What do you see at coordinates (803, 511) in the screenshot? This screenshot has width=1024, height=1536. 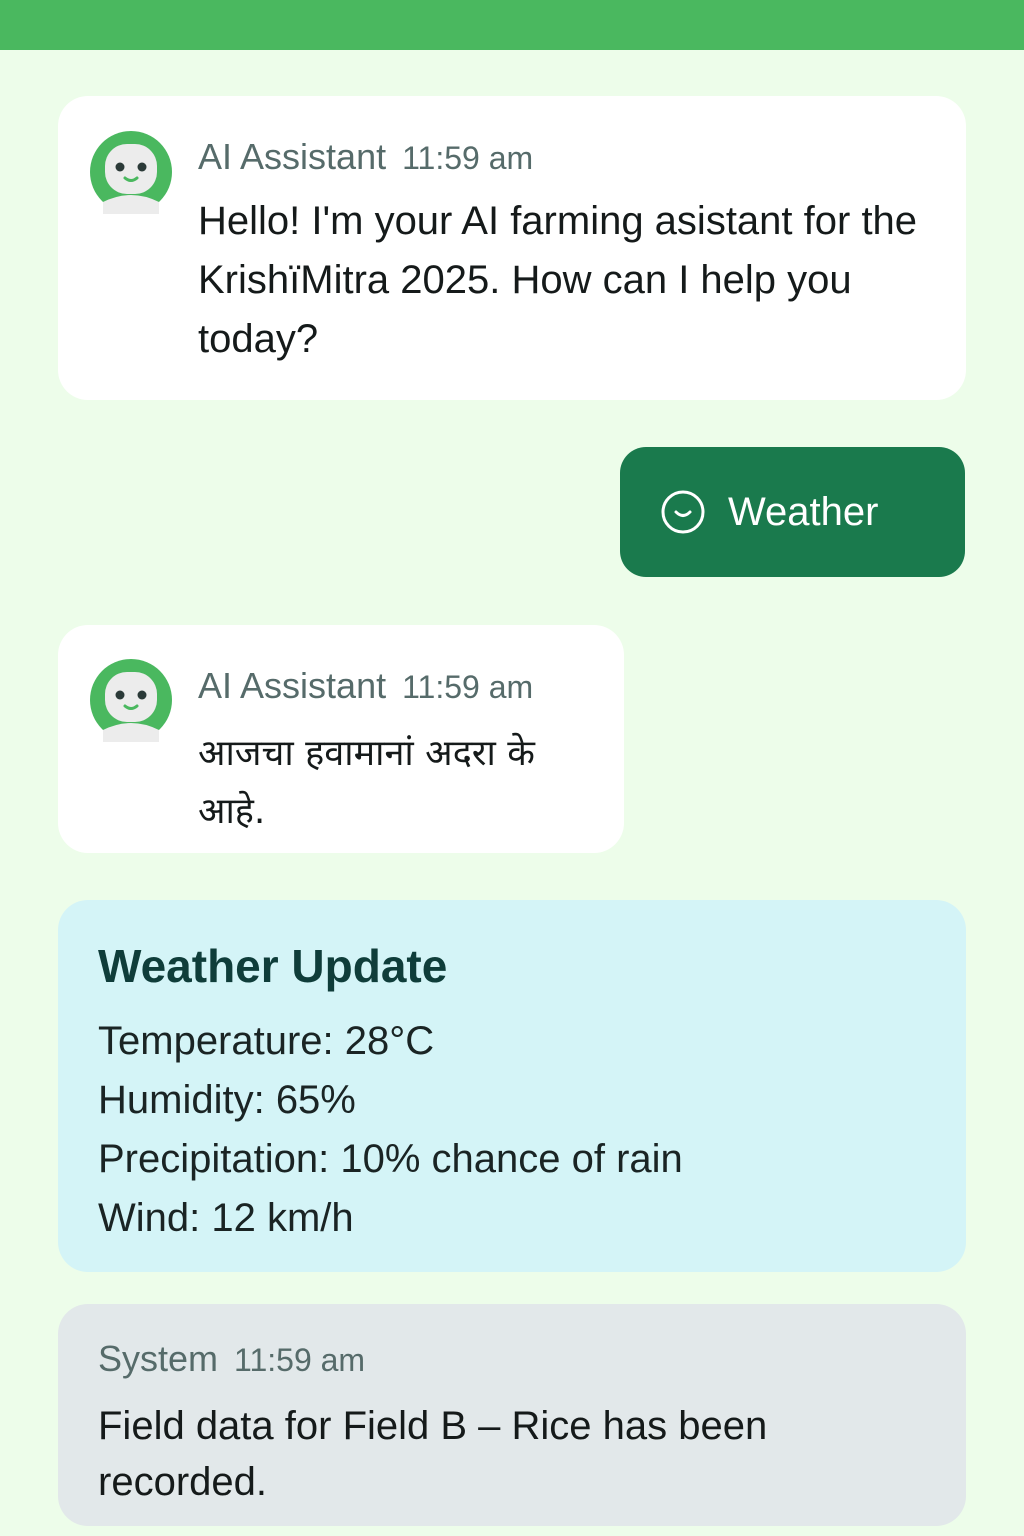 I see `weather-button-label: Weather` at bounding box center [803, 511].